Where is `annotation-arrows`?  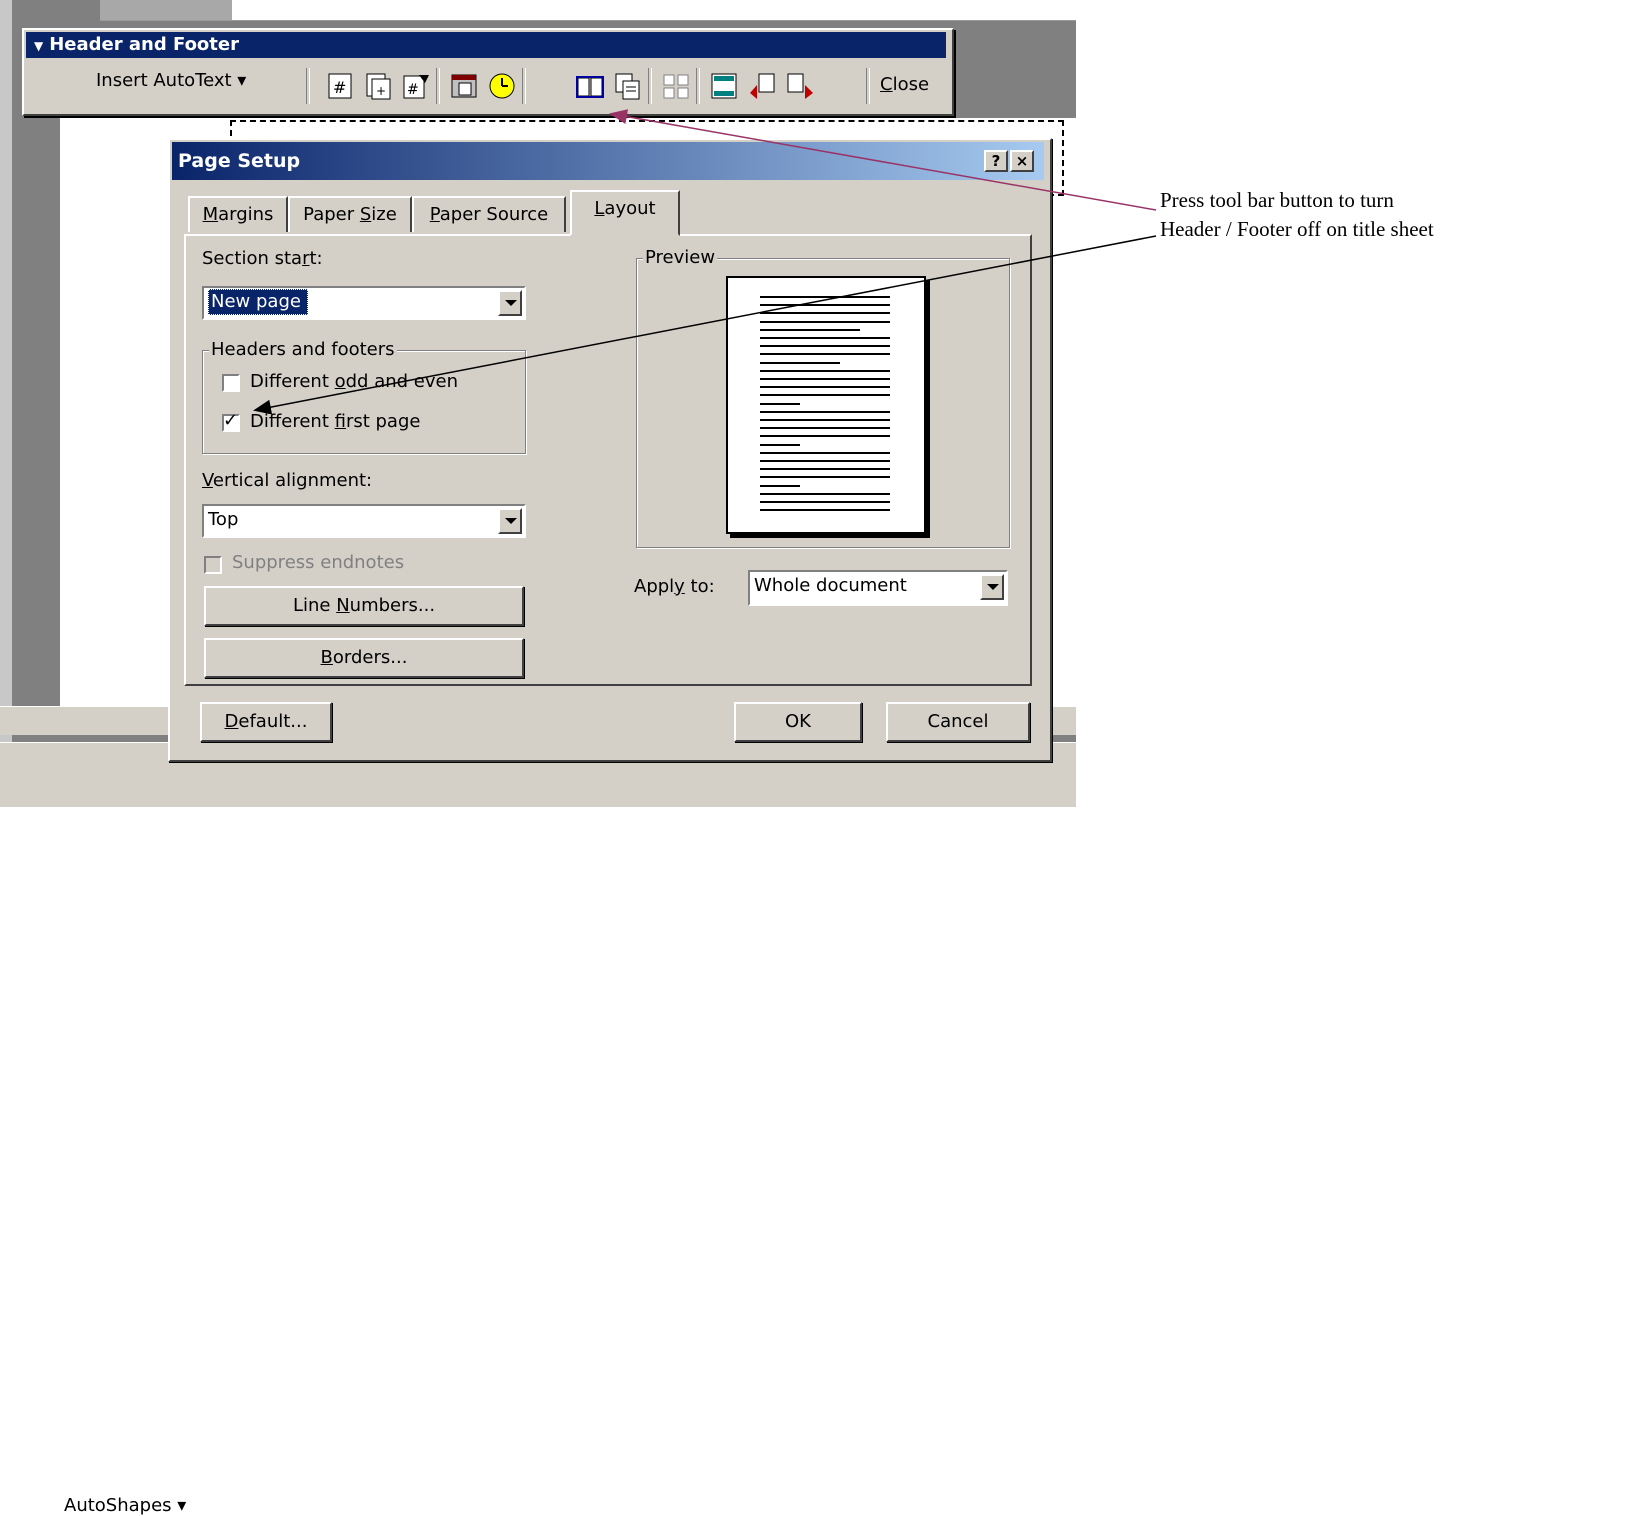 annotation-arrows is located at coordinates (705, 262).